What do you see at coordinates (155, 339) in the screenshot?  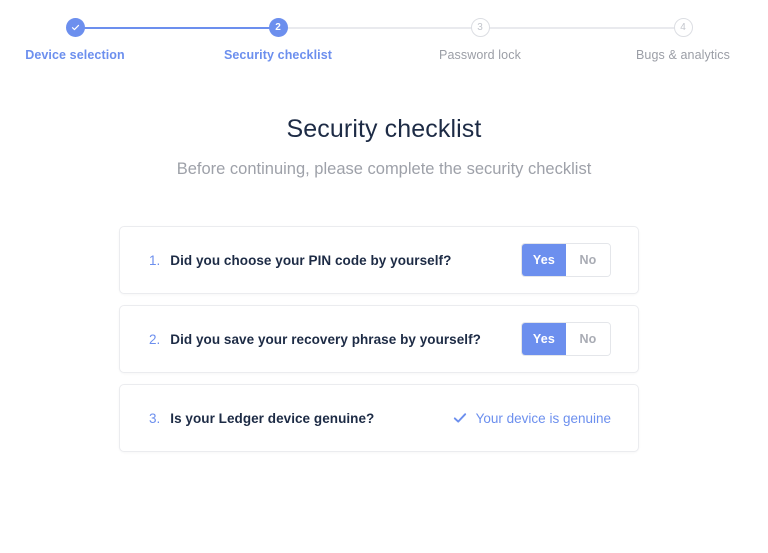 I see `question-number-2: 2.` at bounding box center [155, 339].